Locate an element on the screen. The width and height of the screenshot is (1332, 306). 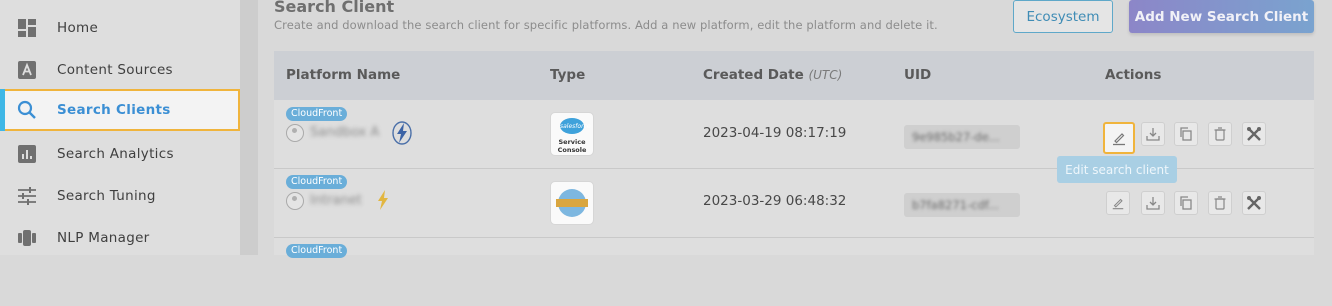
add-new-search-client-button: Add New Search Client is located at coordinates (1221, 16).